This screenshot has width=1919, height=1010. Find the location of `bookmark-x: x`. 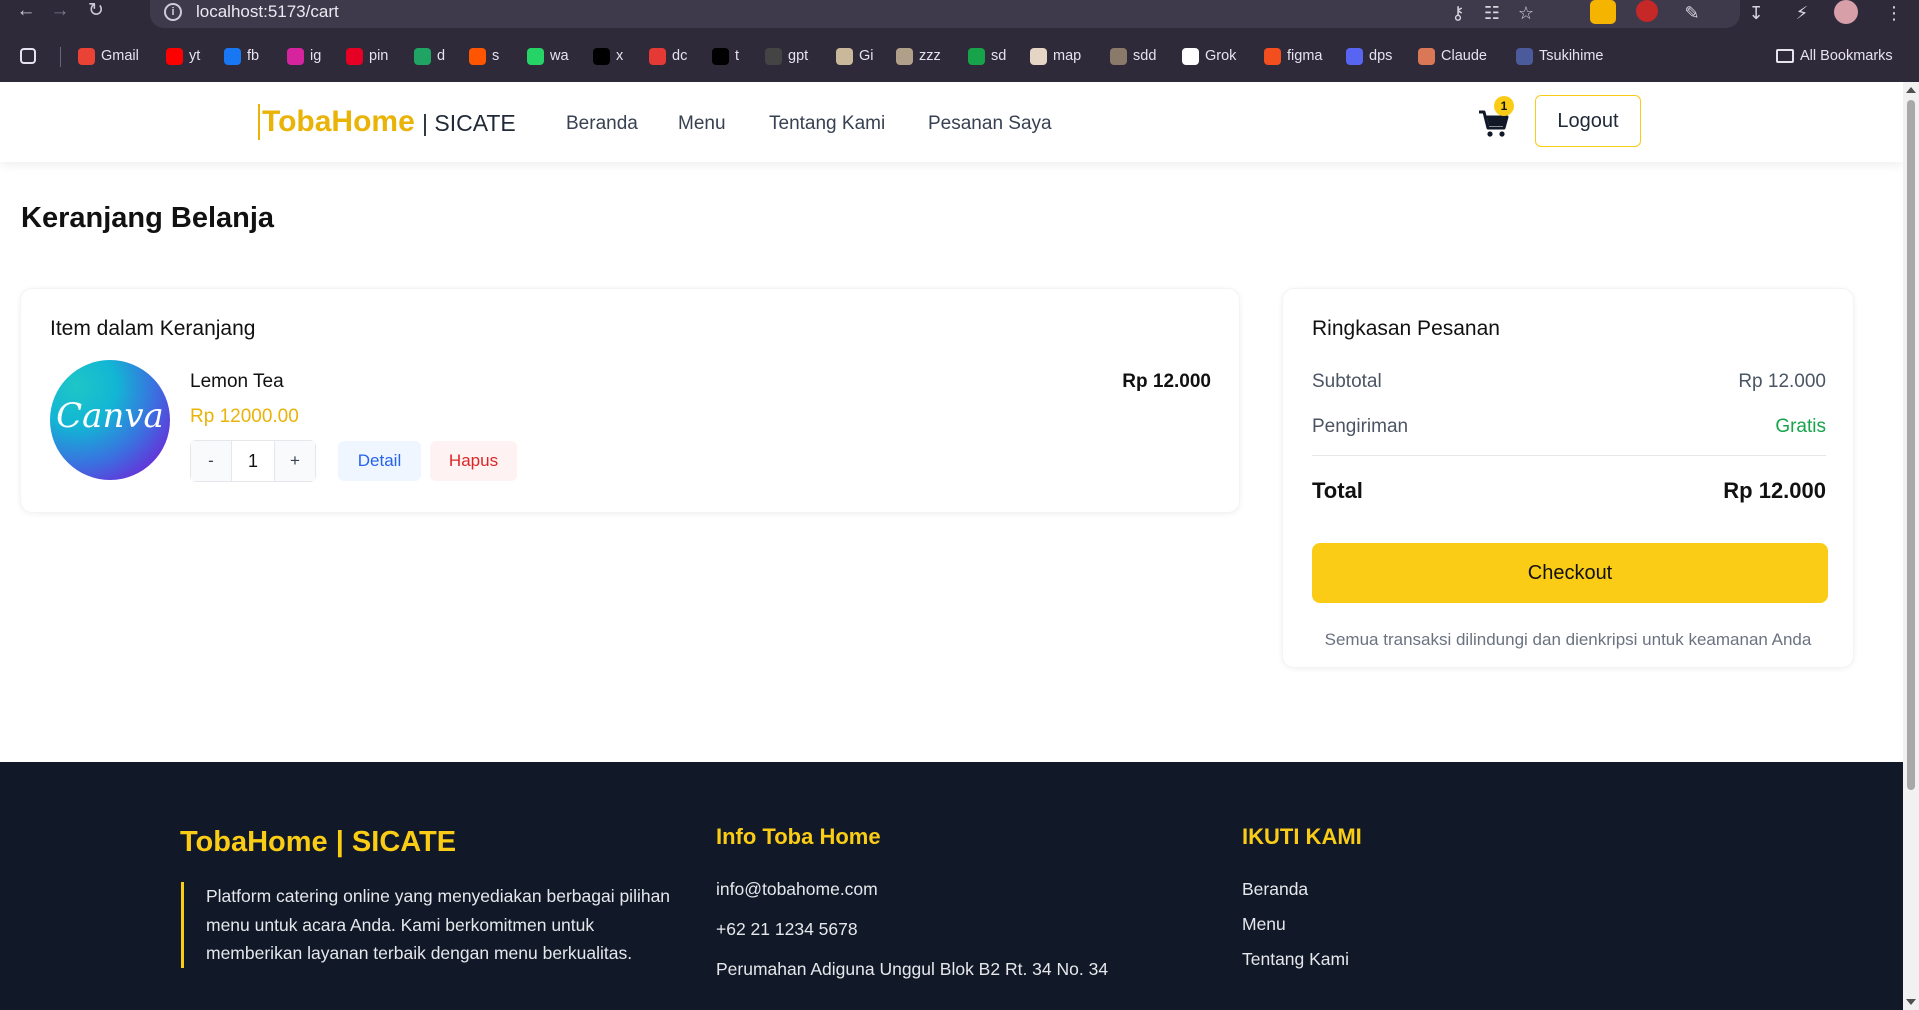

bookmark-x: x is located at coordinates (608, 56).